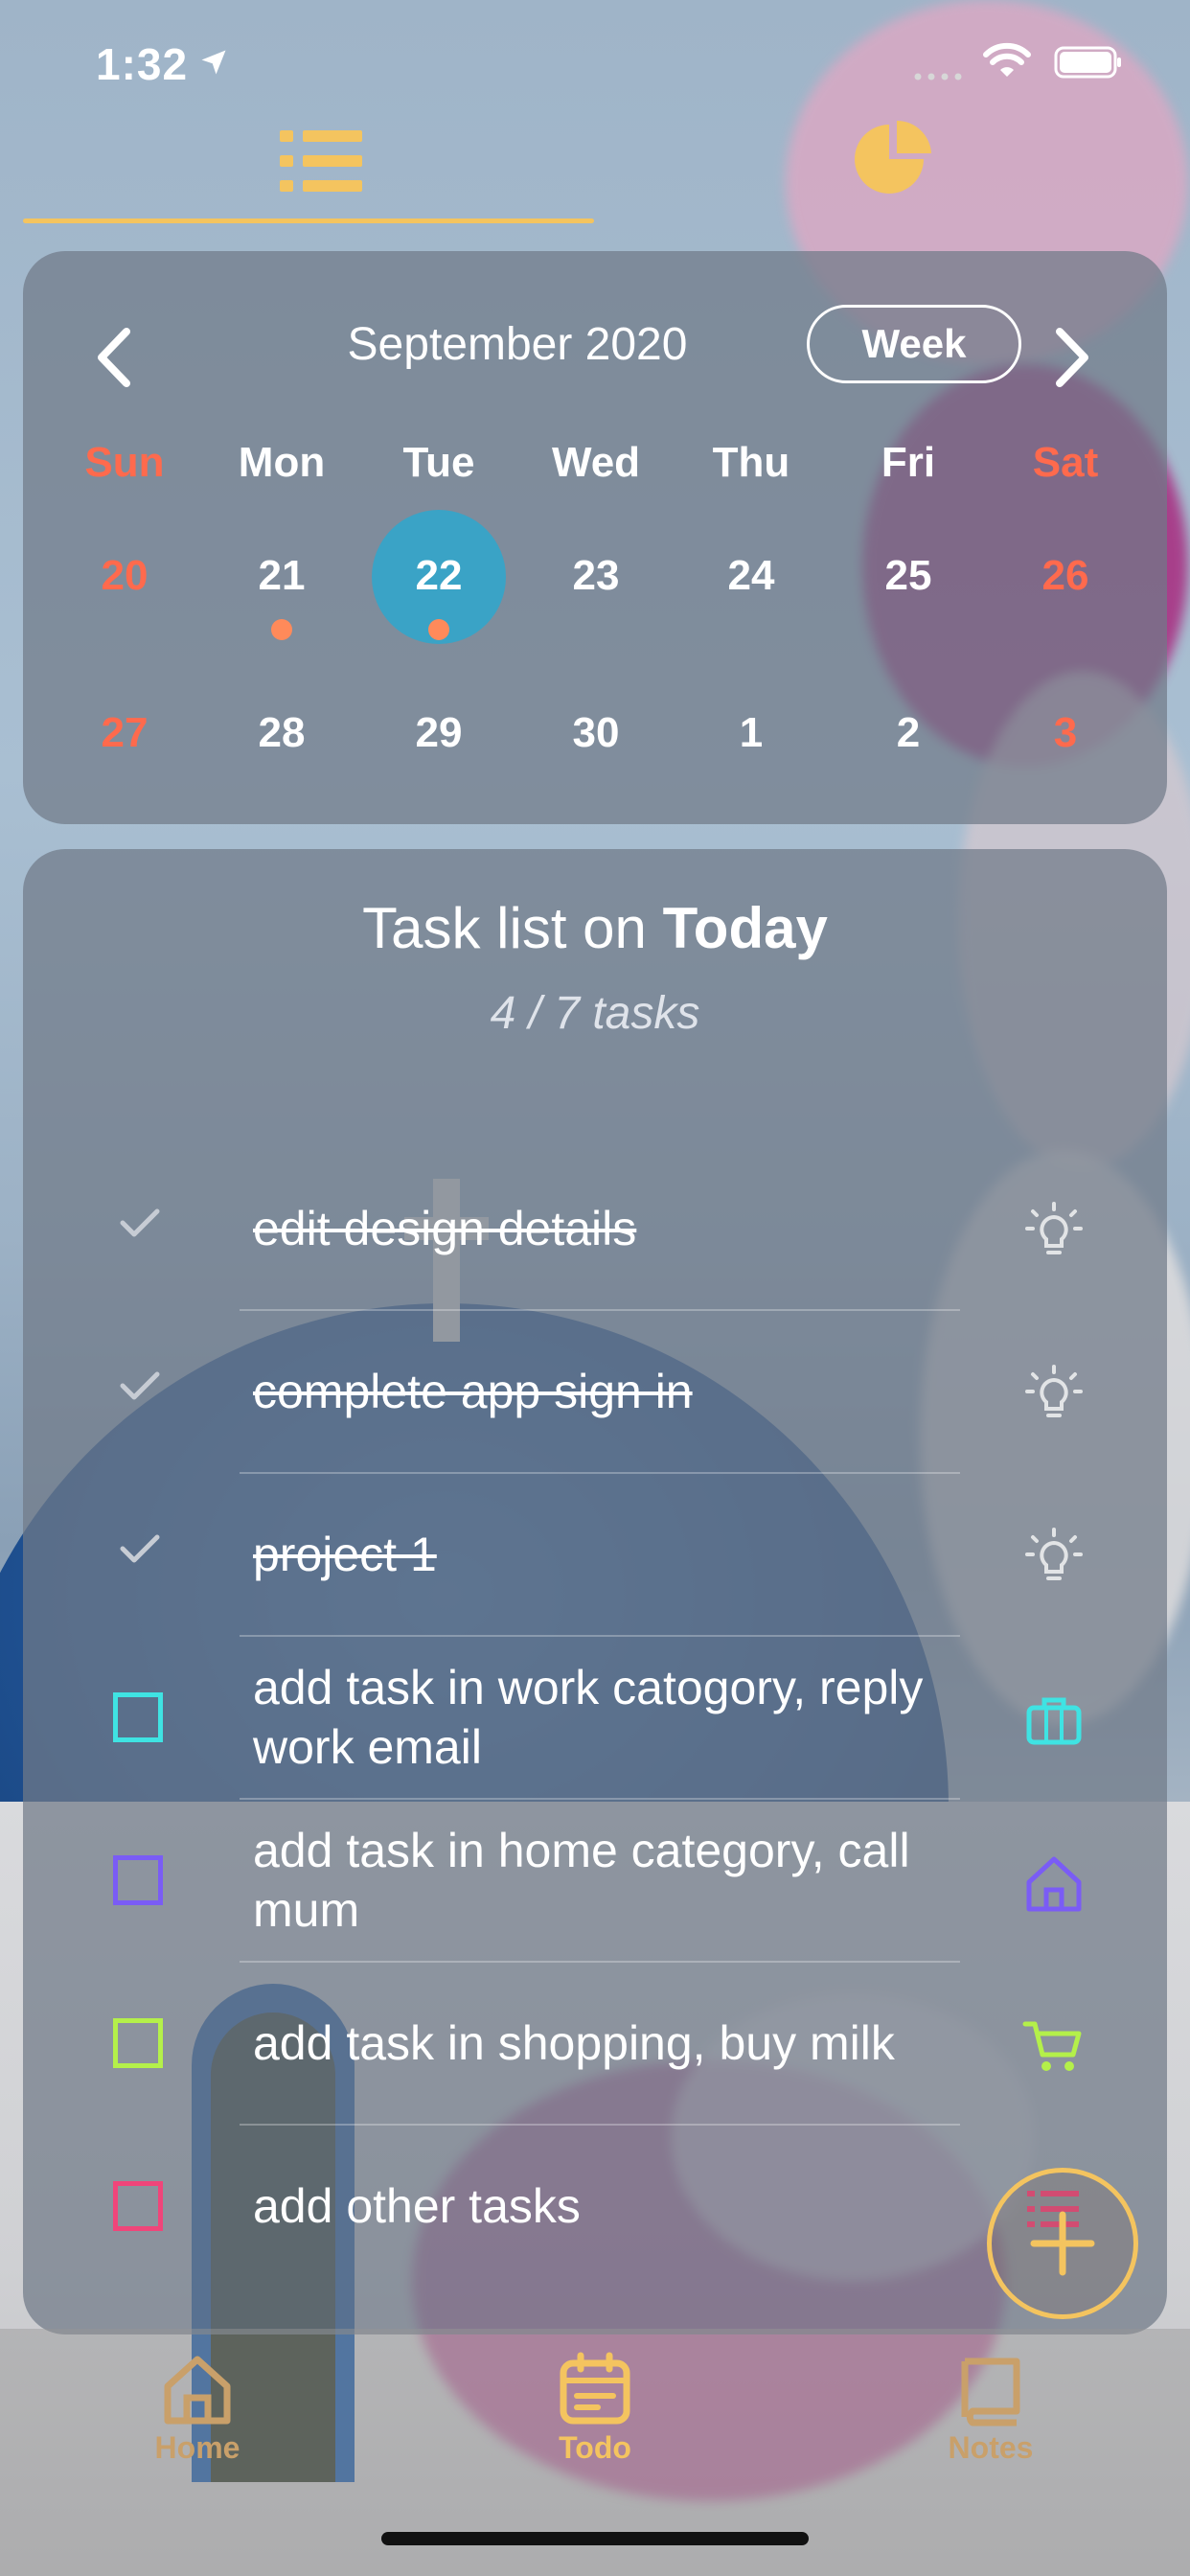 The height and width of the screenshot is (2576, 1190). What do you see at coordinates (751, 576) in the screenshot?
I see `day-cell: 24` at bounding box center [751, 576].